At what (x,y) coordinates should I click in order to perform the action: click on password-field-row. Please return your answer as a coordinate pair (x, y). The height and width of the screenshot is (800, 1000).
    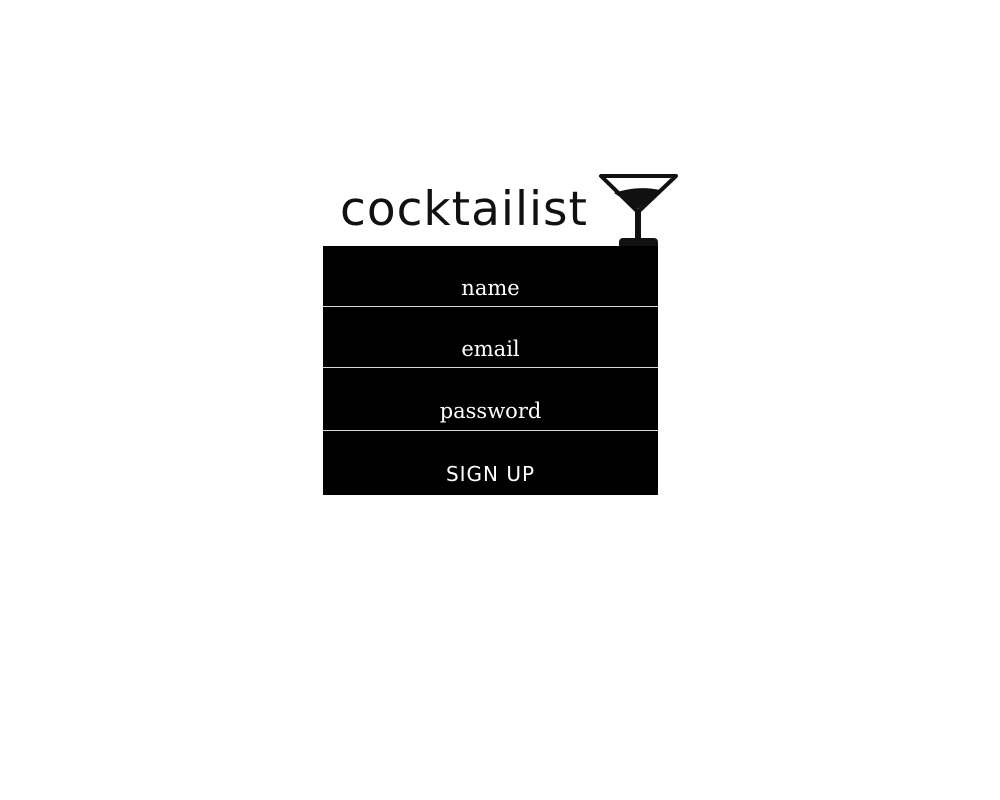
    Looking at the image, I should click on (490, 399).